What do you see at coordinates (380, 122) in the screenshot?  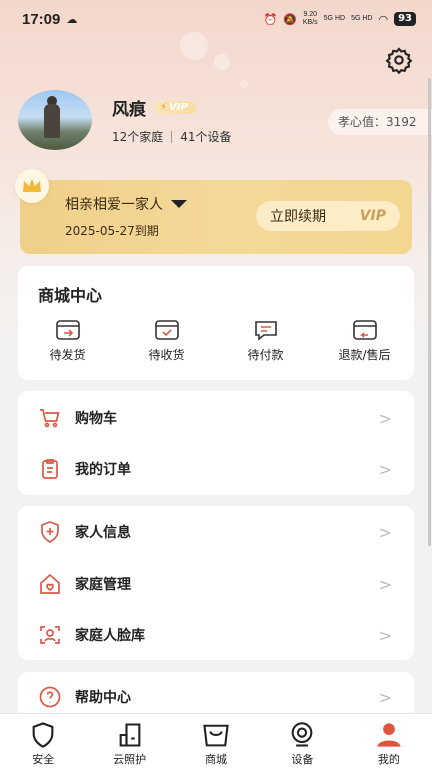 I see `xiaoxin-value: 孝心值：3192` at bounding box center [380, 122].